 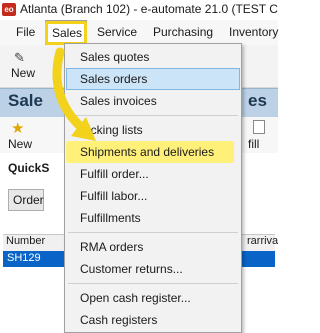 I want to click on pointer-arrow-icon, so click(x=74, y=94).